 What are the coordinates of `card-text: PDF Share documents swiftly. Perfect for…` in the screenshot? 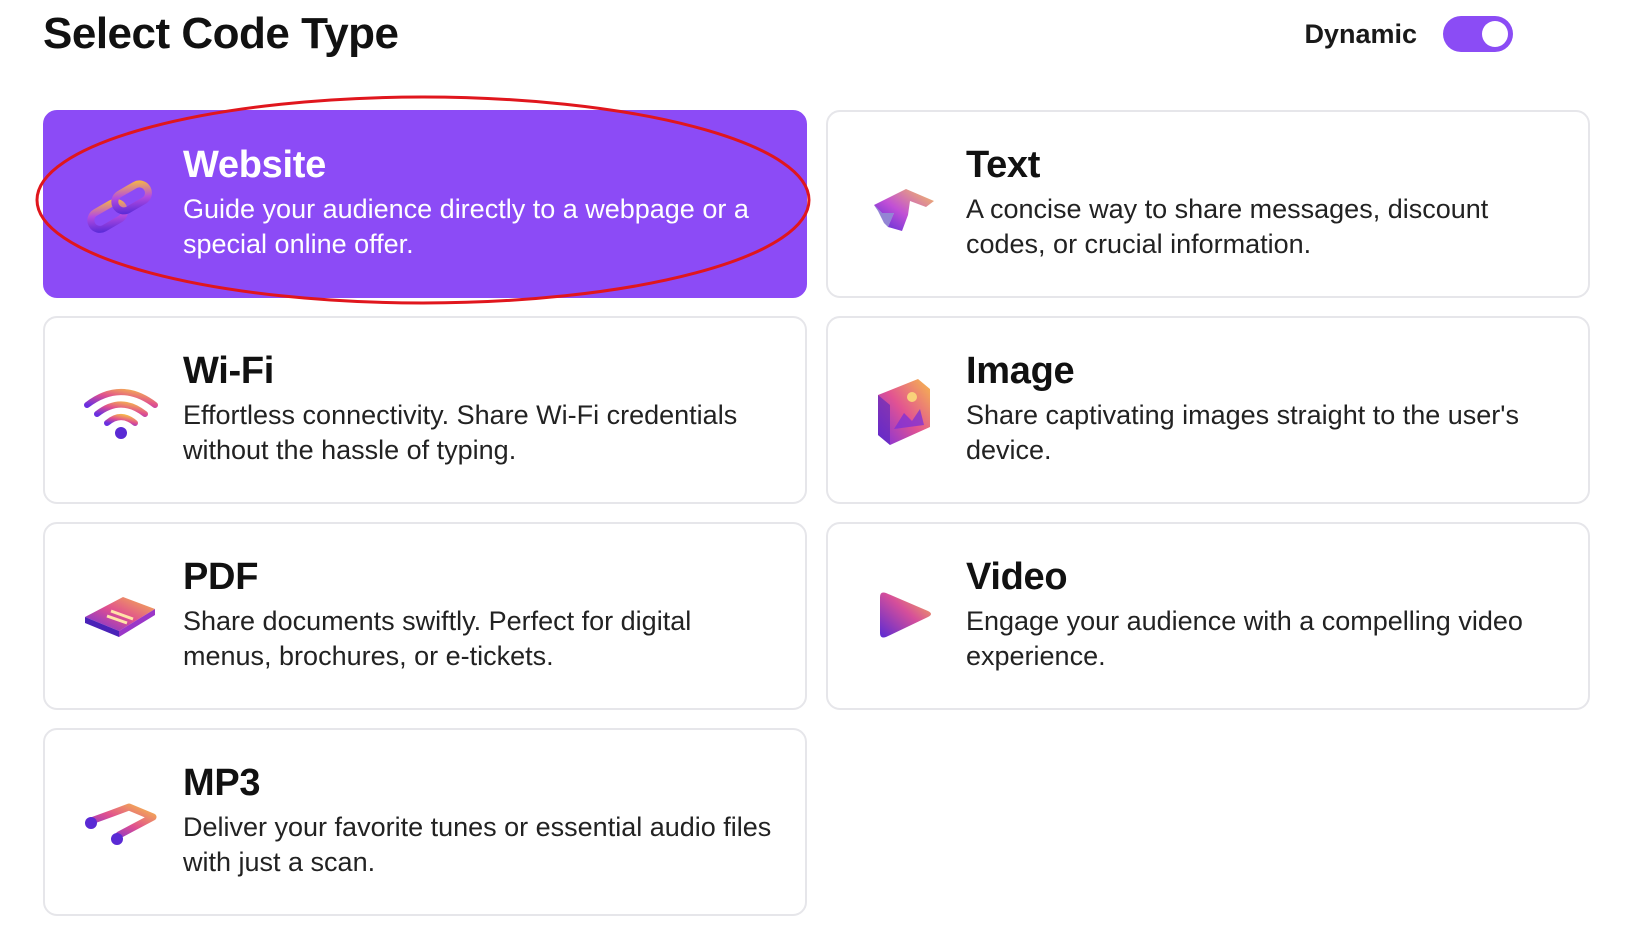 It's located at (479, 614).